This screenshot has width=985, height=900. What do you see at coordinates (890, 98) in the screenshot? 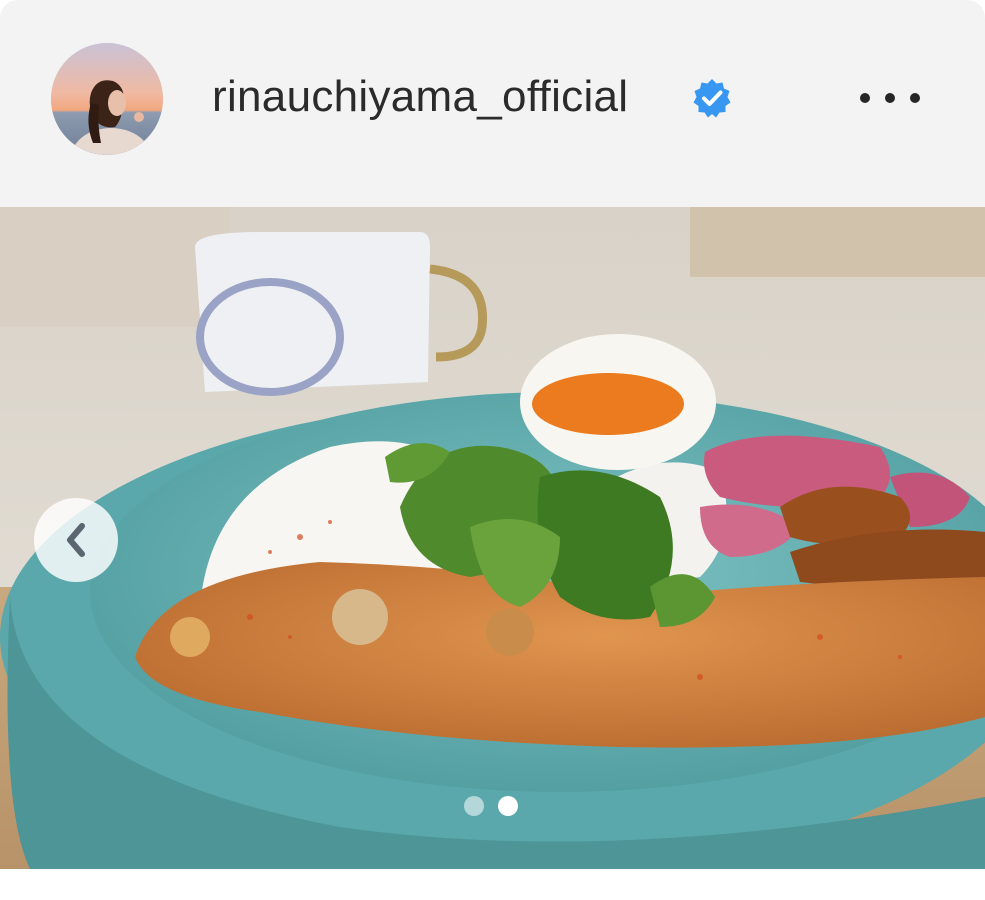
I see `more-options-icon` at bounding box center [890, 98].